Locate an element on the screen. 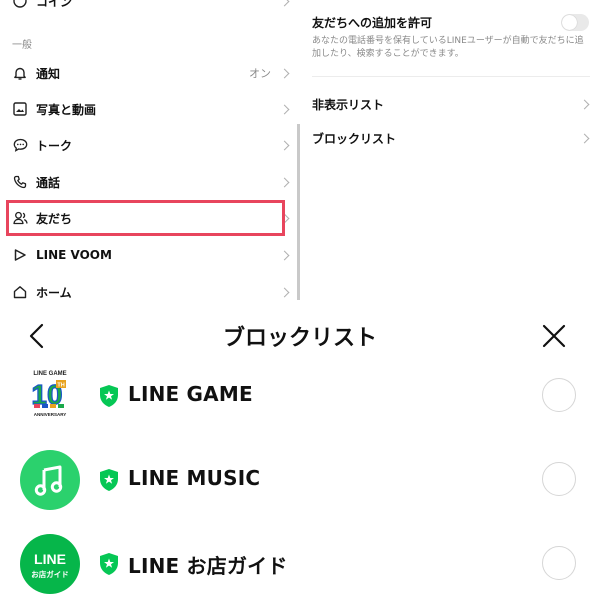 The image size is (600, 604). settings-item-label: 通知 is located at coordinates (48, 73).